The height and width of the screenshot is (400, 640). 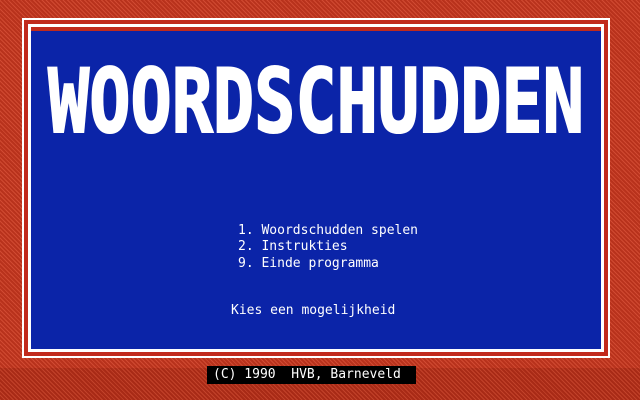 What do you see at coordinates (328, 231) in the screenshot?
I see `menu-option-play: 1. Woordschudden spelen` at bounding box center [328, 231].